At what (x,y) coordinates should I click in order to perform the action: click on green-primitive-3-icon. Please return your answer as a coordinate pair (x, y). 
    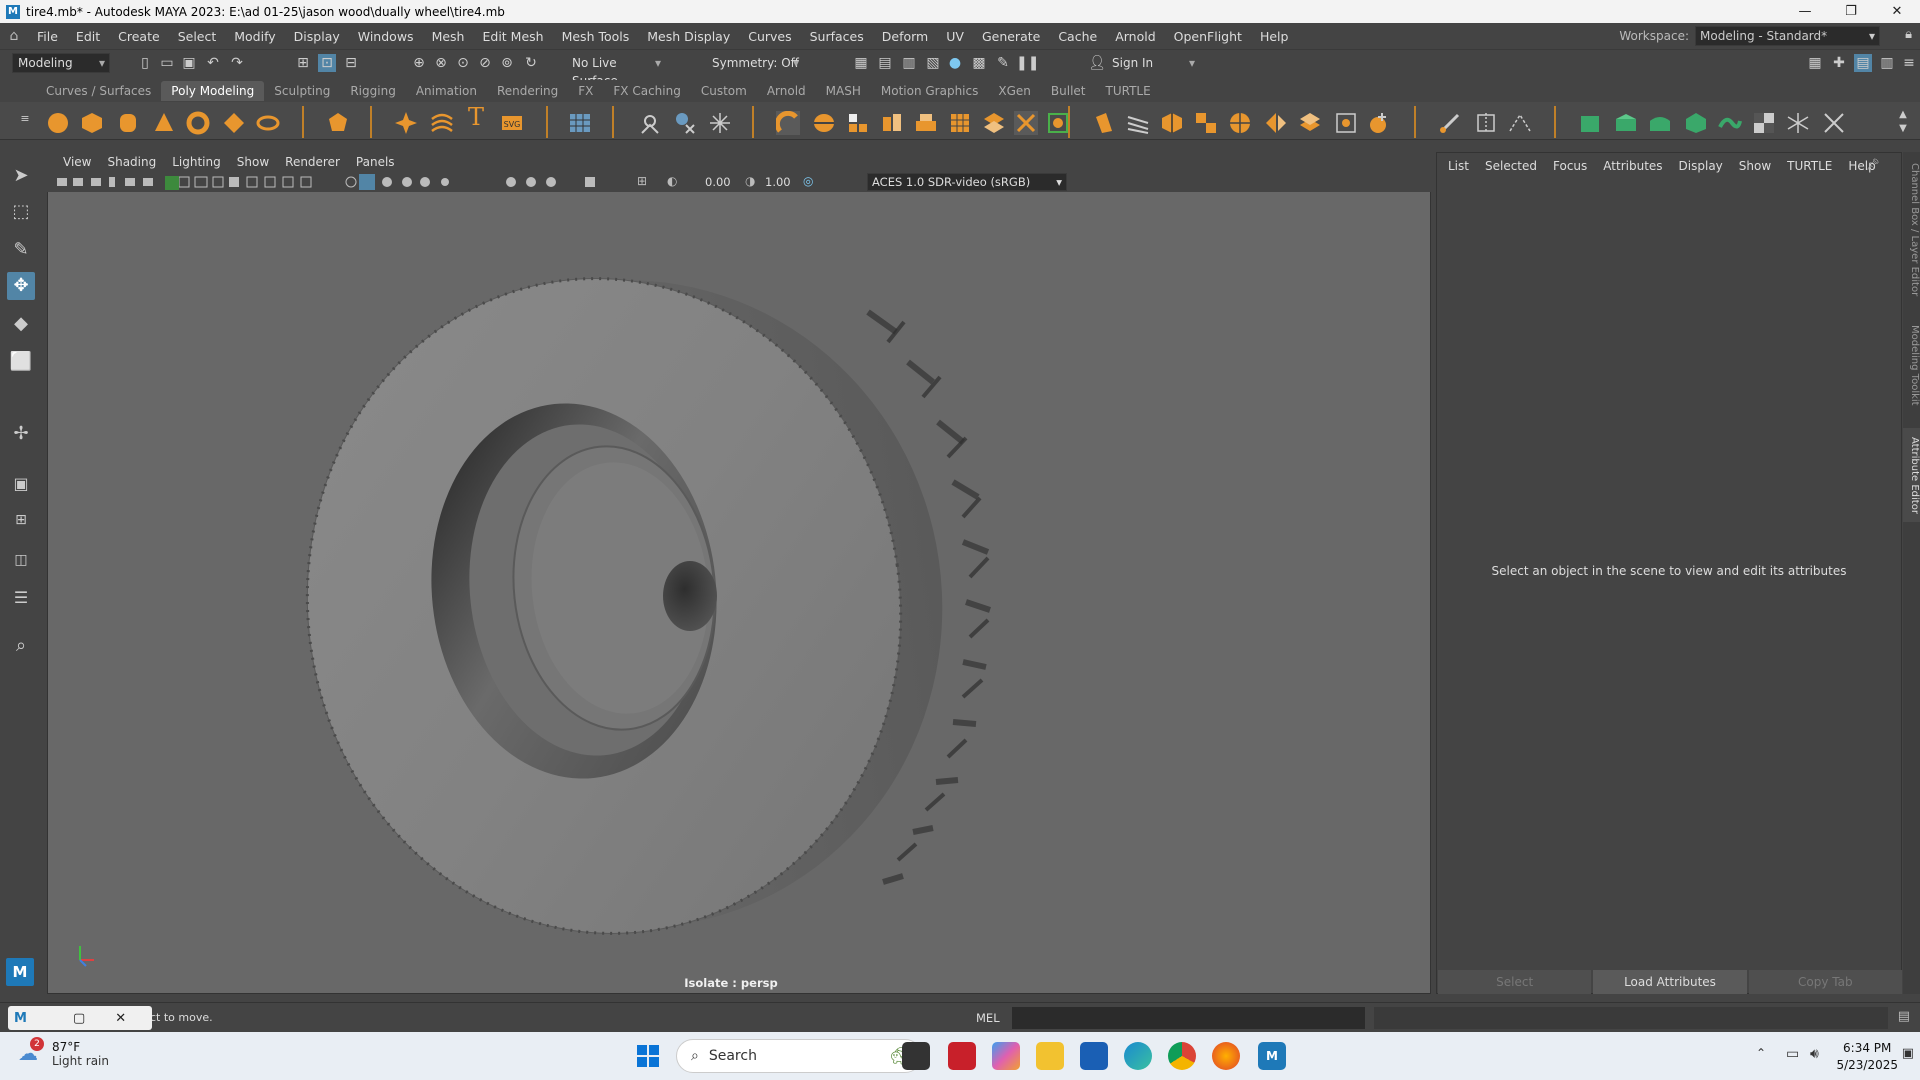
    Looking at the image, I should click on (1660, 123).